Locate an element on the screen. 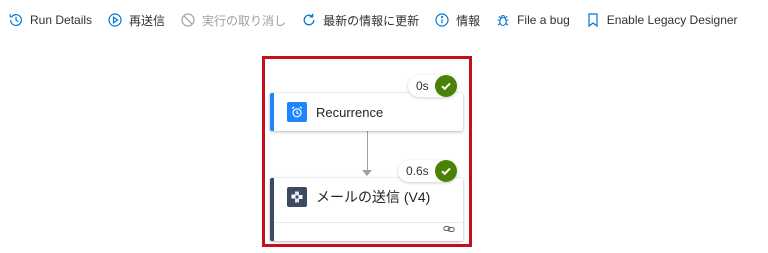 The height and width of the screenshot is (253, 768). resubmit-label: 再送信 is located at coordinates (147, 20).